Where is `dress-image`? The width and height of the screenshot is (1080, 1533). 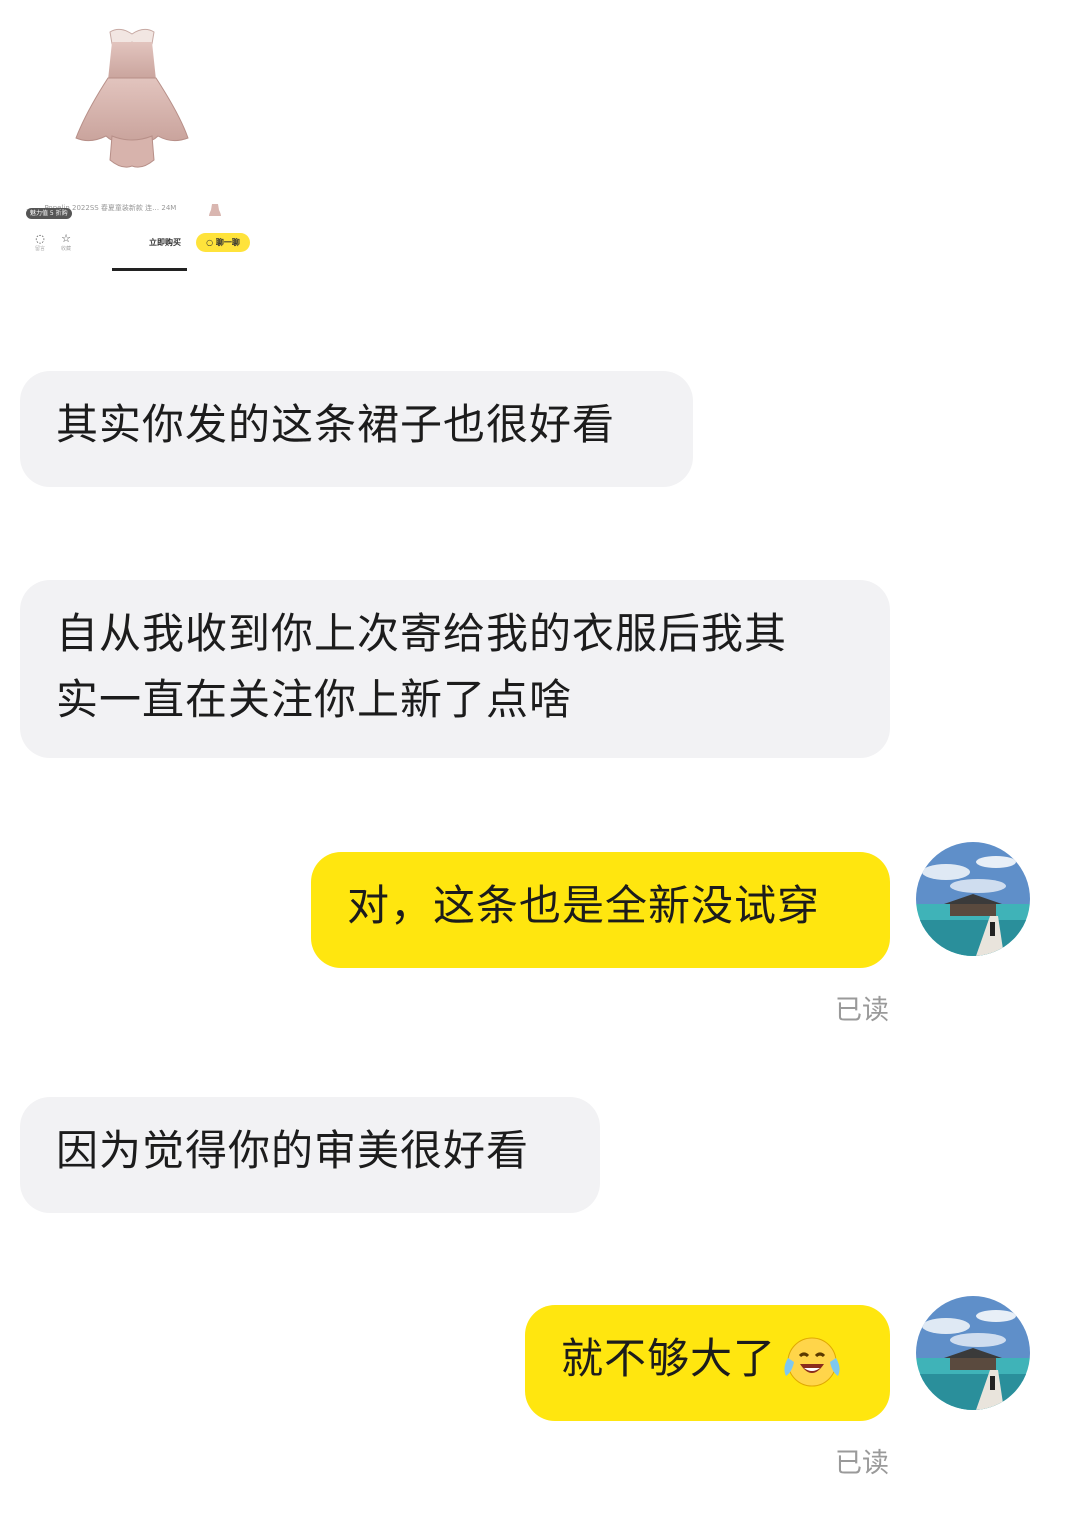
dress-image is located at coordinates (132, 98).